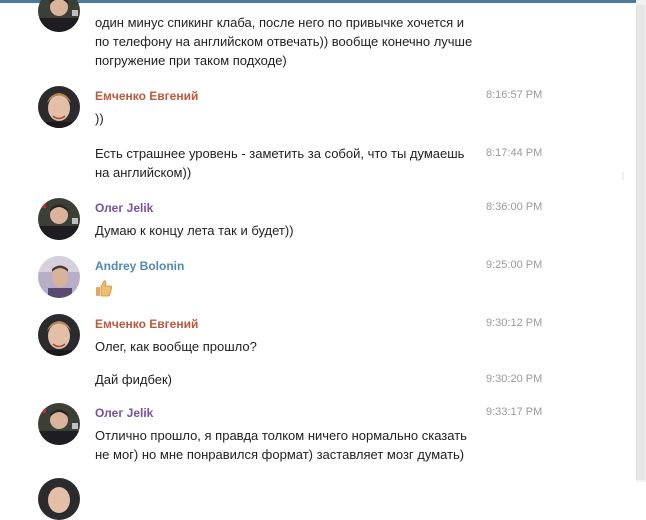 The height and width of the screenshot is (520, 646). Describe the element at coordinates (514, 379) in the screenshot. I see `timestamp: 9:30:20 PM` at that location.